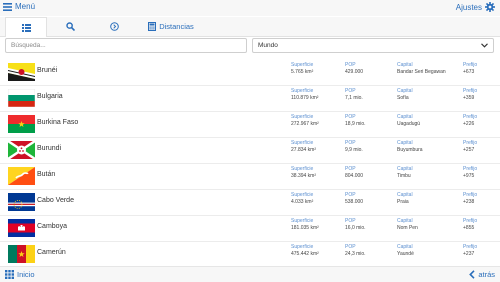  Describe the element at coordinates (410, 150) in the screenshot. I see `capital-value: Buyumbura` at that location.